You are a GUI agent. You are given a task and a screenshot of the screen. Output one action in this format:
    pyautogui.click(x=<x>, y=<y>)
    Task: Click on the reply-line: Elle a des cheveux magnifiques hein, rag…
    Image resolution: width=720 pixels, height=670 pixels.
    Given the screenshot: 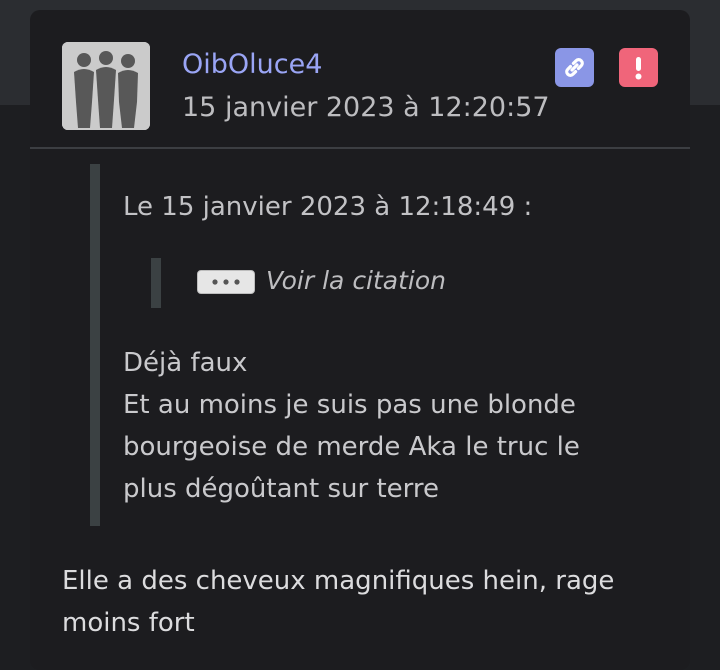 What is the action you would take?
    pyautogui.click(x=338, y=581)
    